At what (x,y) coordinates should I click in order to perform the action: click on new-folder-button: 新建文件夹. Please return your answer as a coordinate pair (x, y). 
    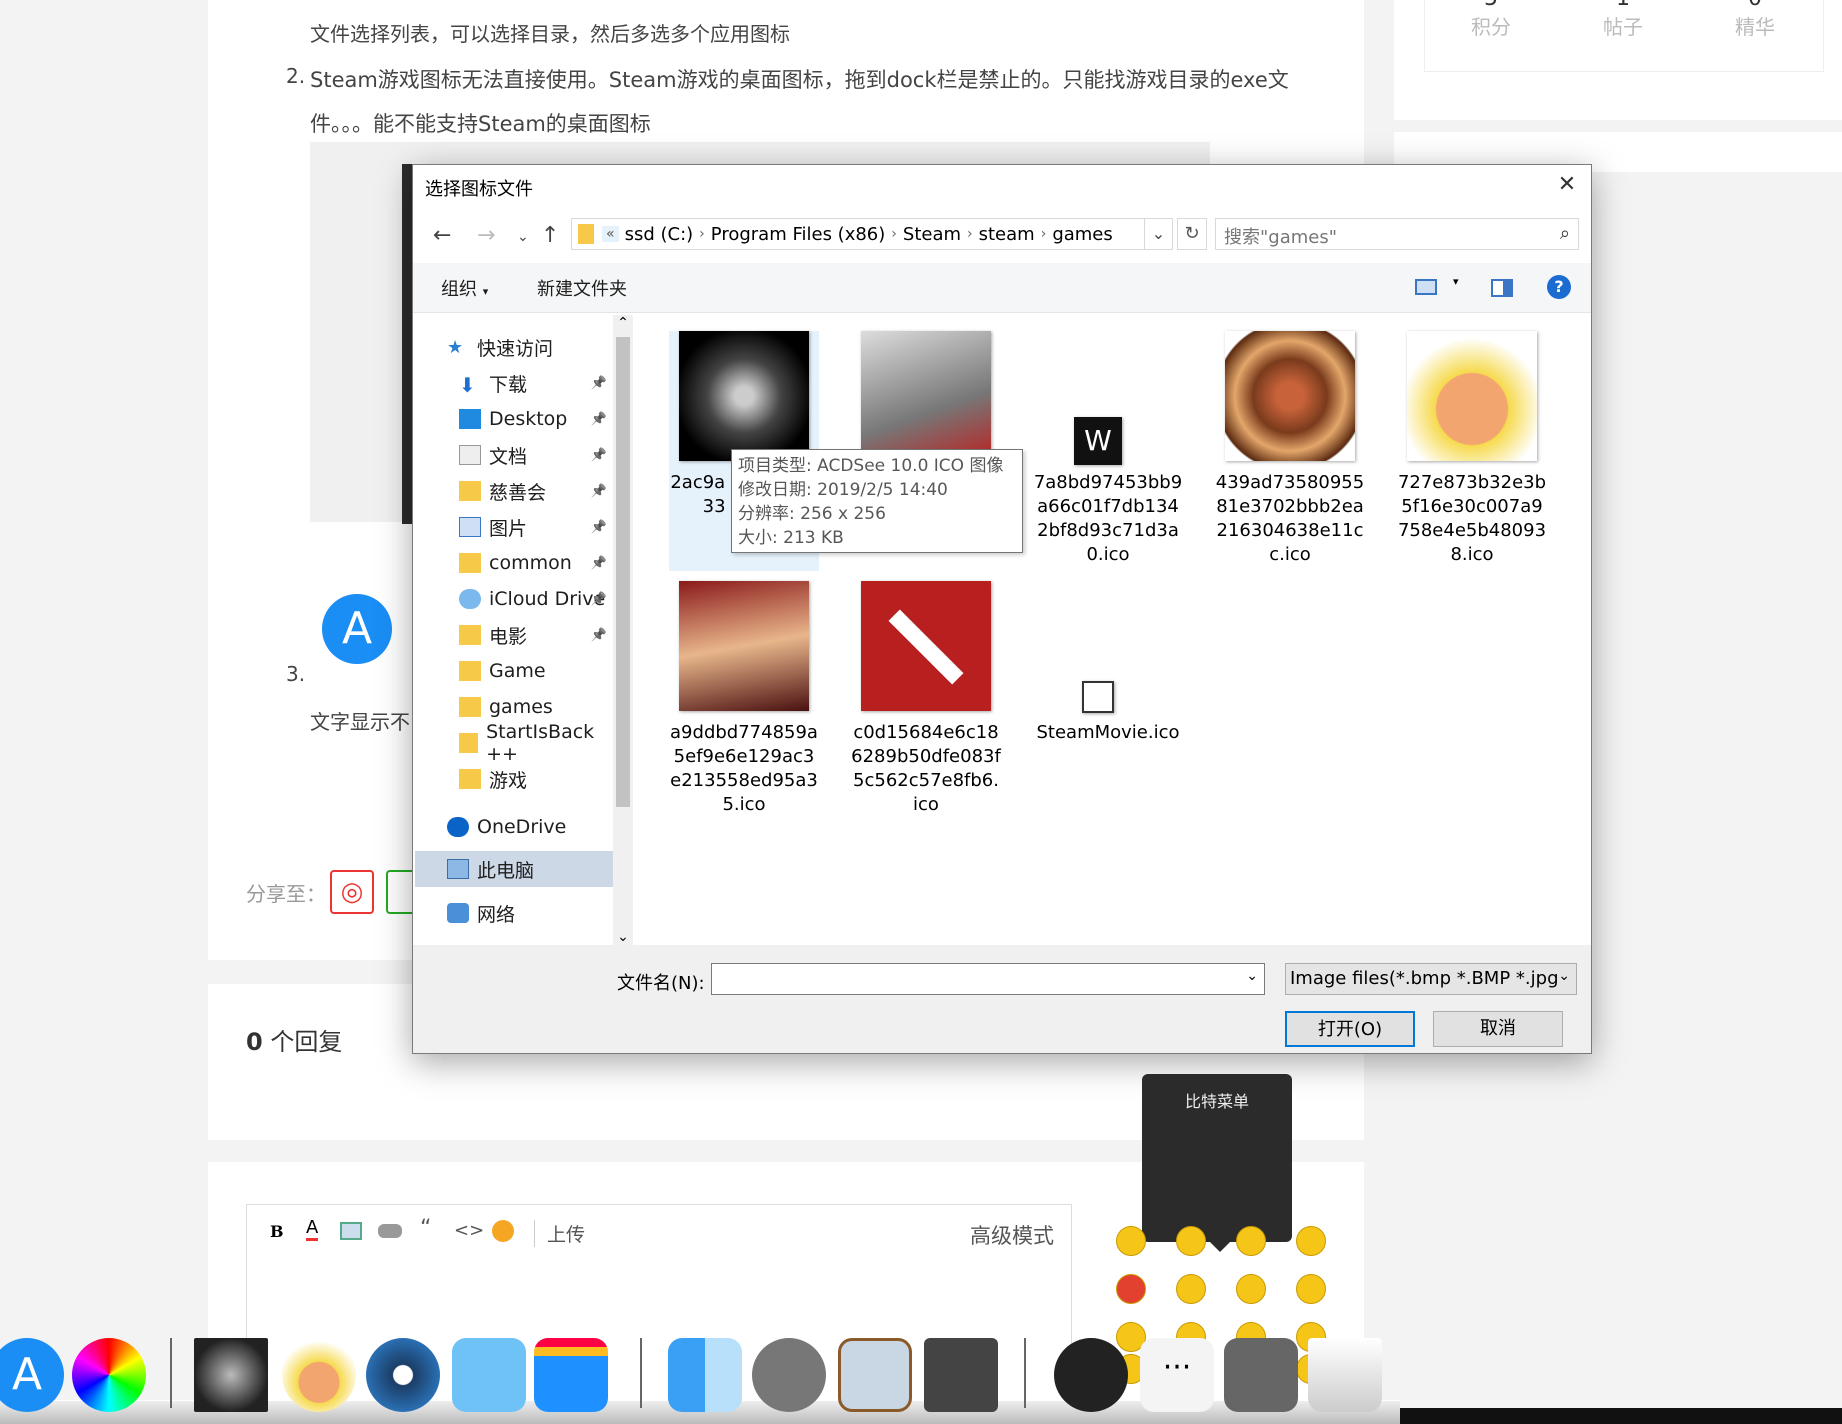
    Looking at the image, I should click on (582, 288).